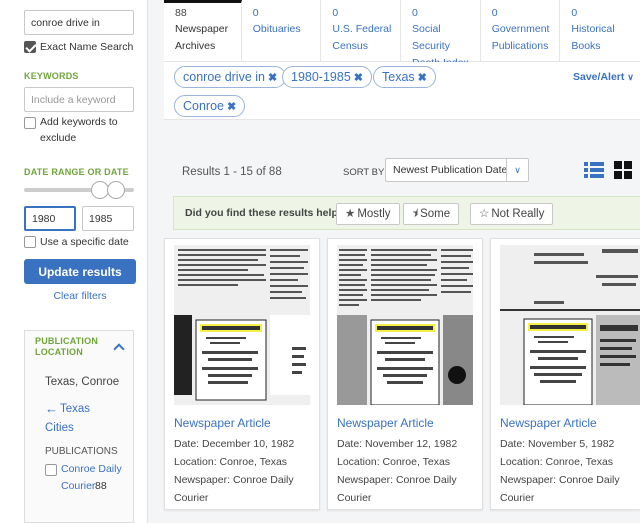 This screenshot has height=523, width=640. Describe the element at coordinates (81, 451) in the screenshot. I see `publications-heading: PUBLICATIONS` at that location.